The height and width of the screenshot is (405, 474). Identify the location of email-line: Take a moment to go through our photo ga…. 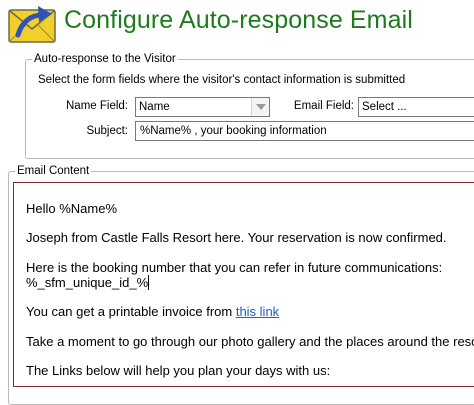
(250, 341).